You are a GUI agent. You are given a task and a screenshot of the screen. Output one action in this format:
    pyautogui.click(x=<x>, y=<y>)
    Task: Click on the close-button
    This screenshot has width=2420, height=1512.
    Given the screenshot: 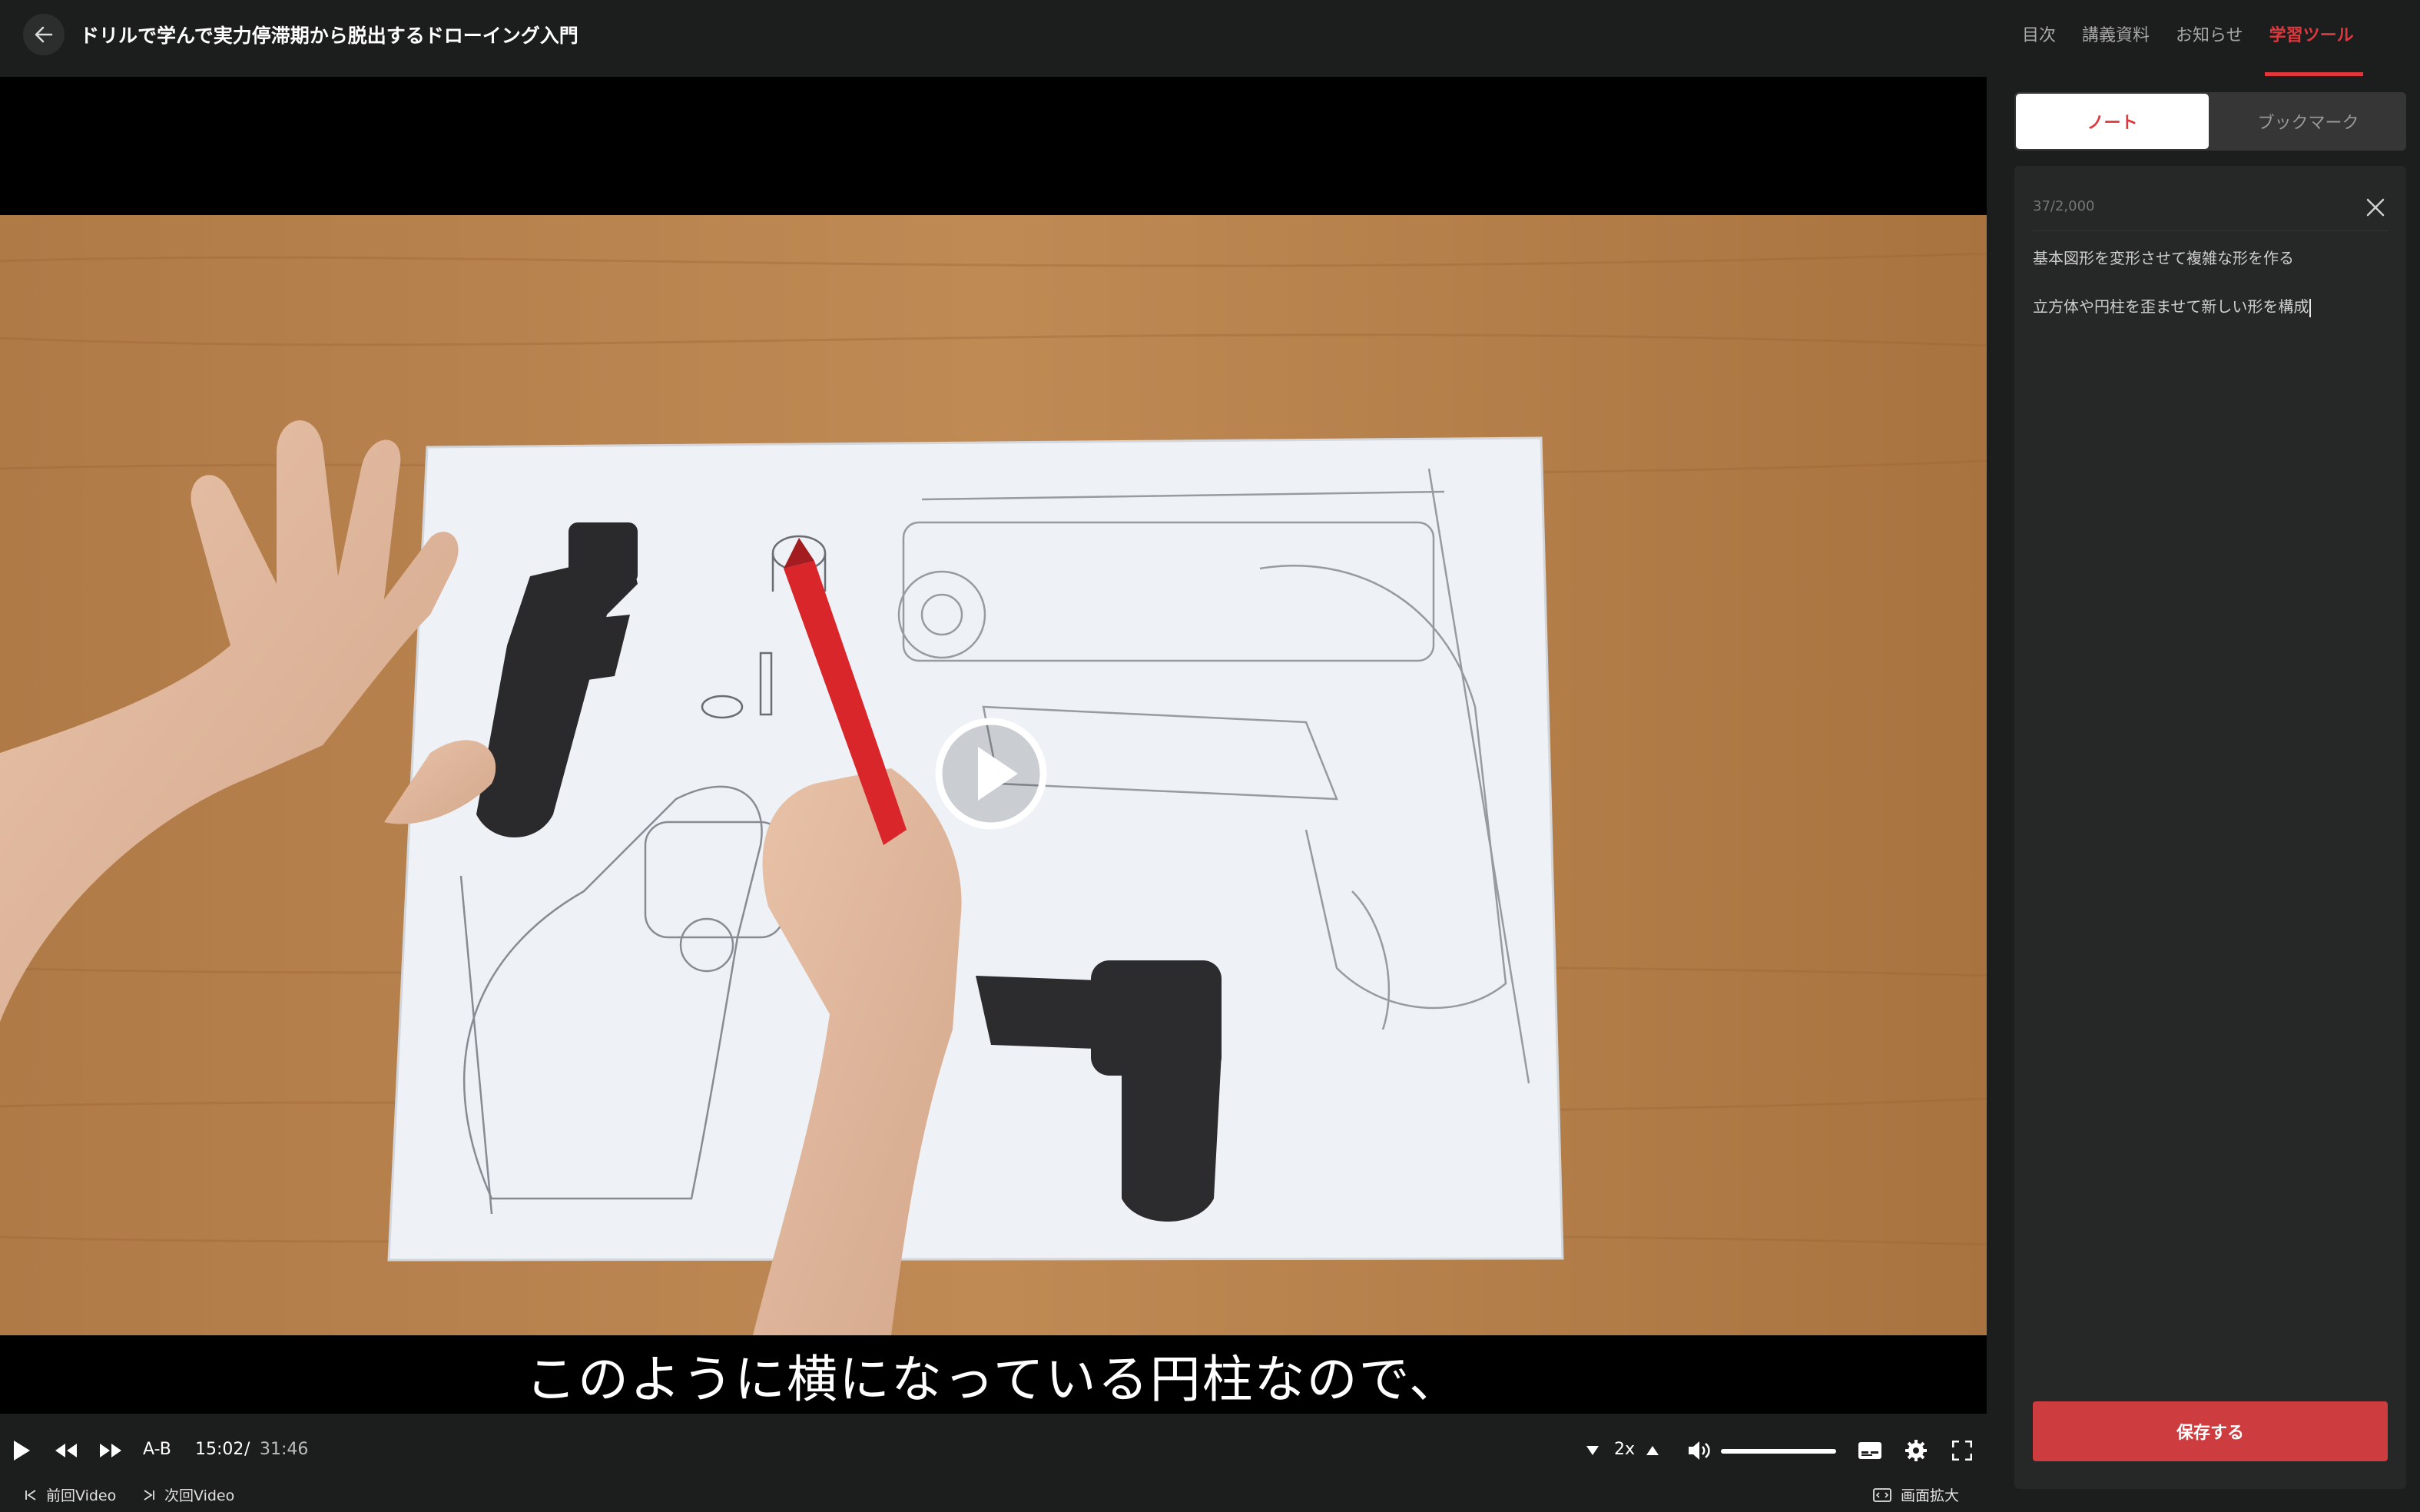 What is the action you would take?
    pyautogui.click(x=2375, y=207)
    